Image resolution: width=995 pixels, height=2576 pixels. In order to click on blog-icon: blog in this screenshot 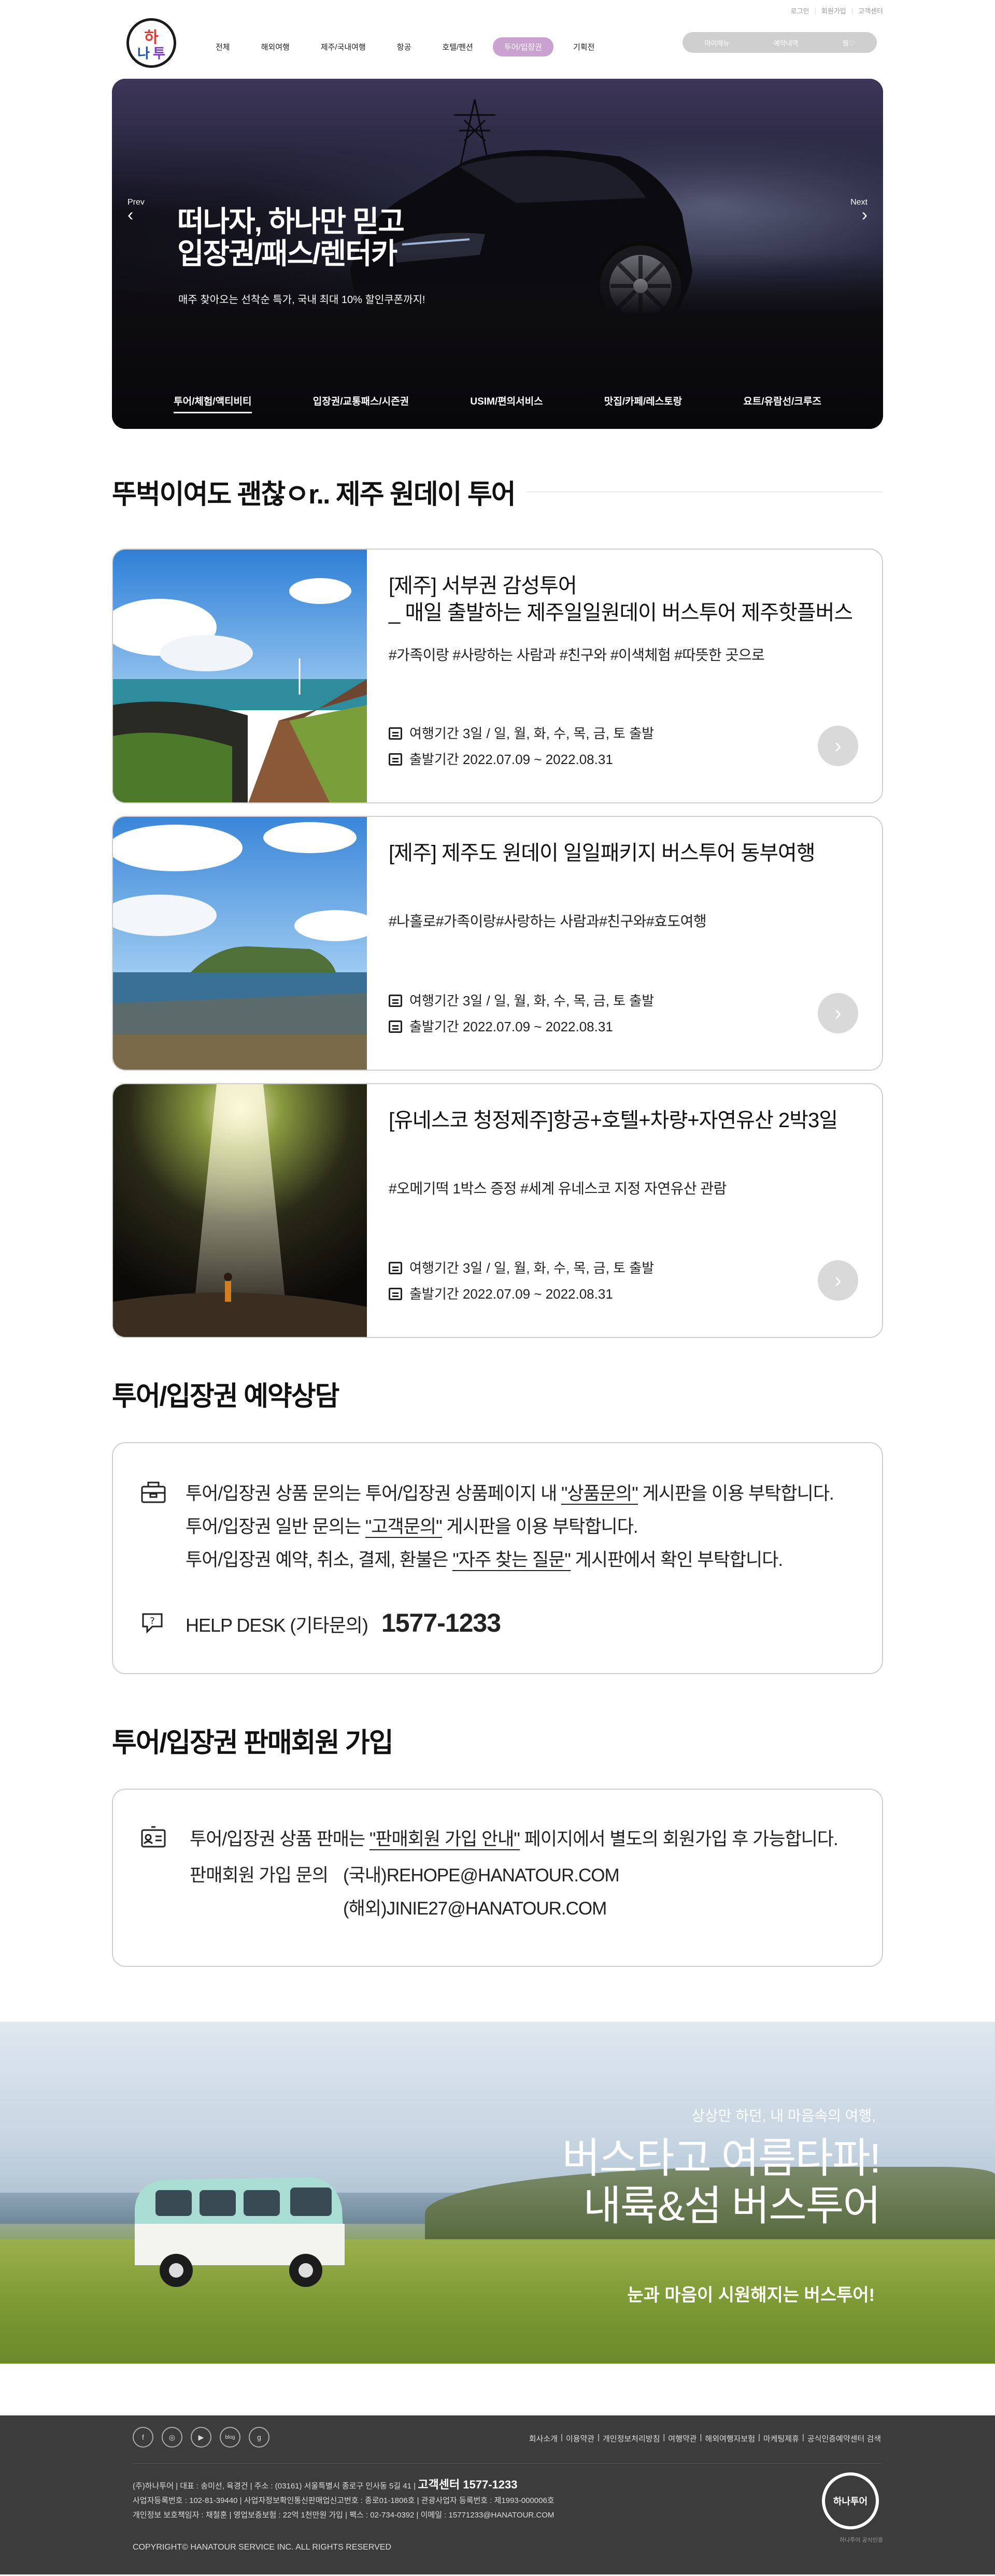, I will do `click(230, 2437)`.